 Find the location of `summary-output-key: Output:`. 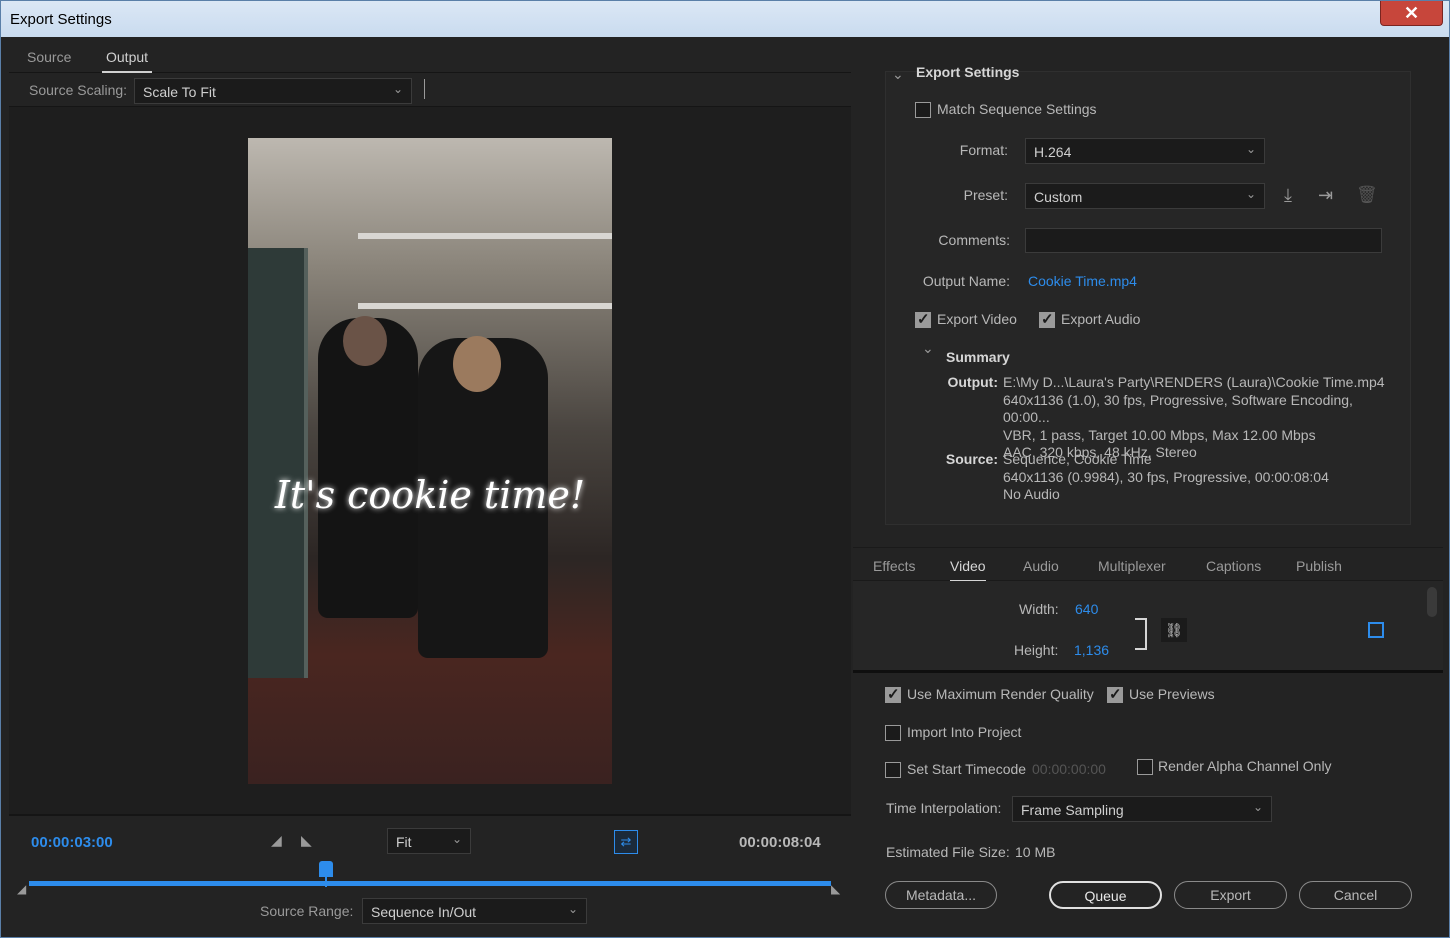

summary-output-key: Output: is located at coordinates (972, 382).